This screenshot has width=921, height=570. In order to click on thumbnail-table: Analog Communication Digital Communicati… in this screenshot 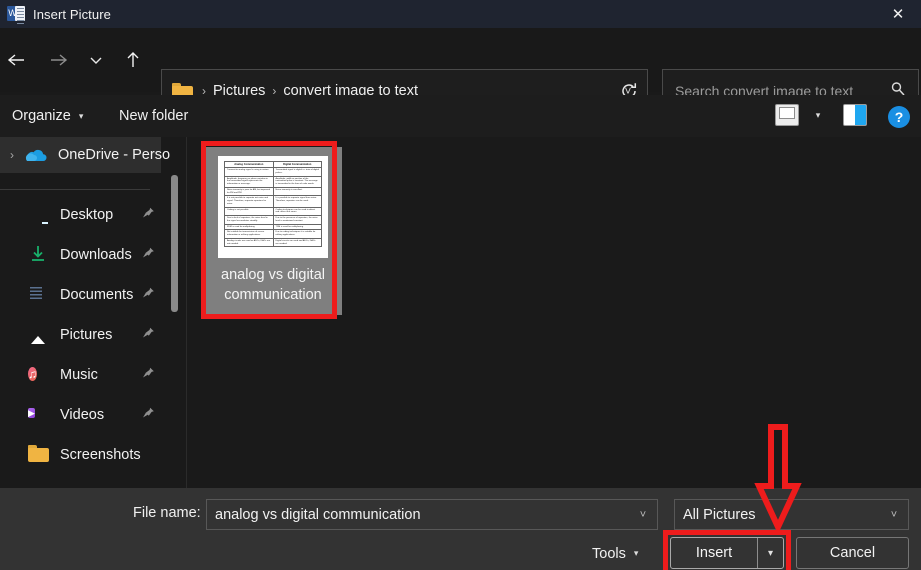, I will do `click(273, 204)`.